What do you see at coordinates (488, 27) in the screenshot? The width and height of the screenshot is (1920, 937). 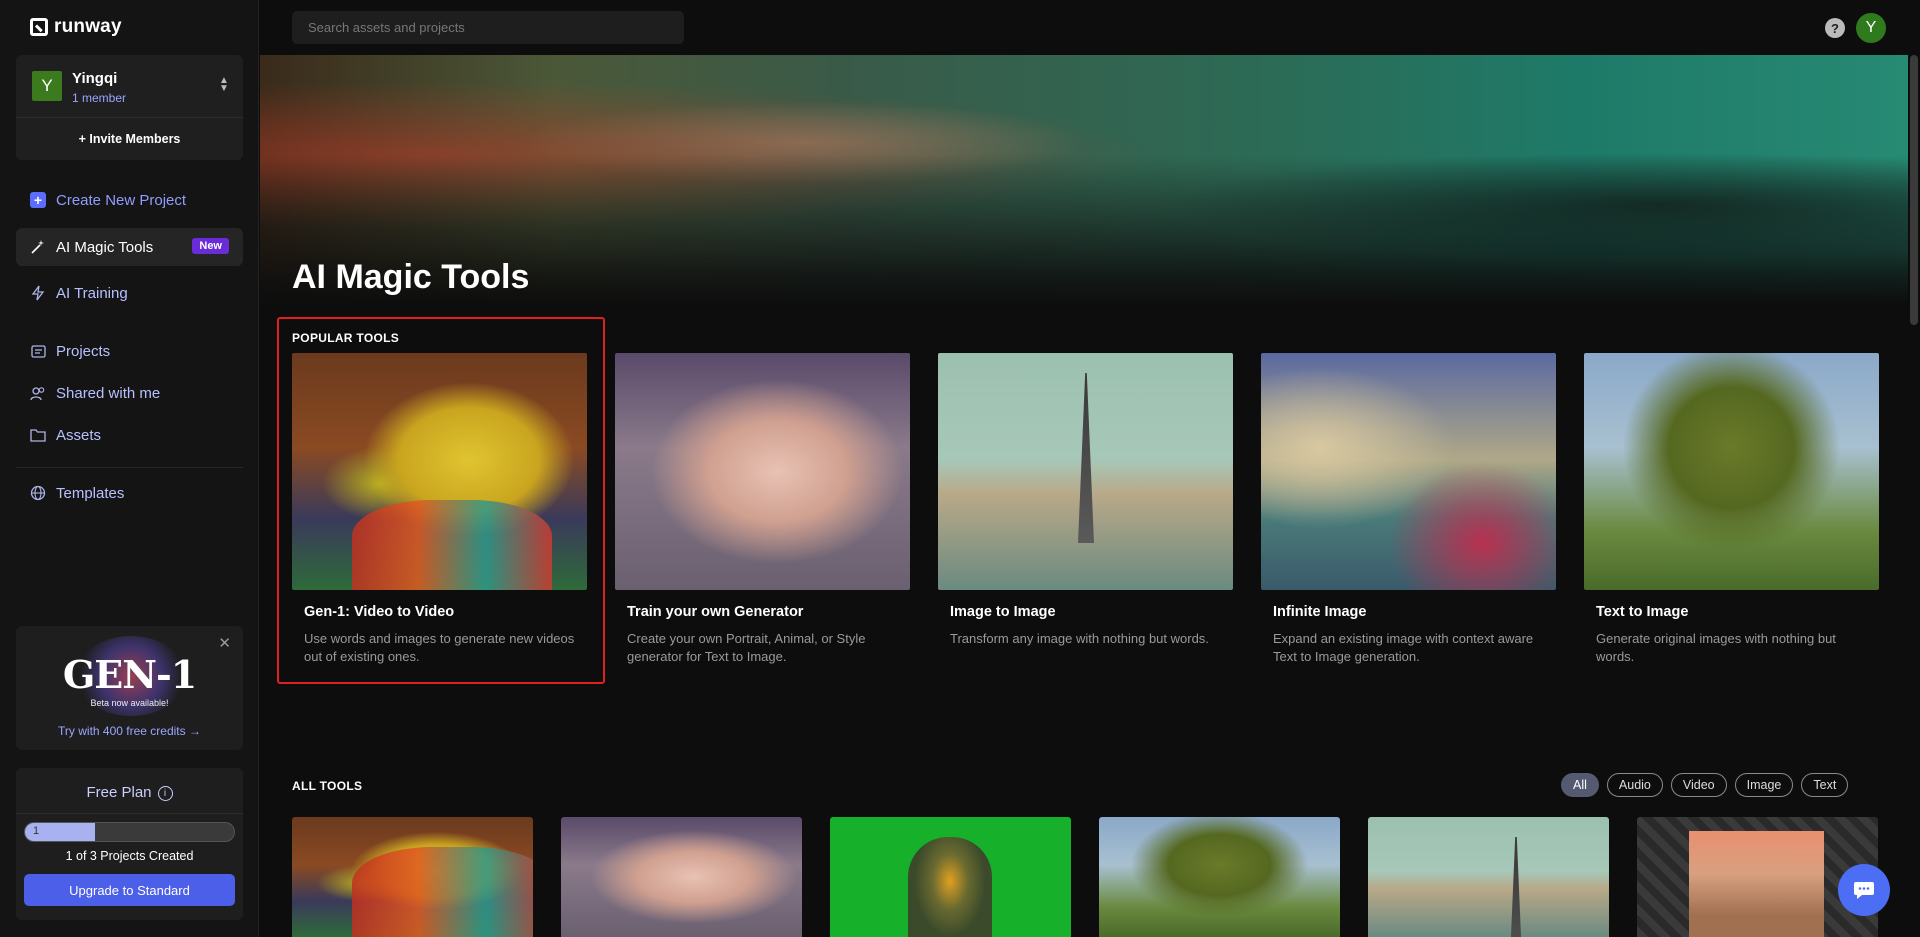 I see `search-input` at bounding box center [488, 27].